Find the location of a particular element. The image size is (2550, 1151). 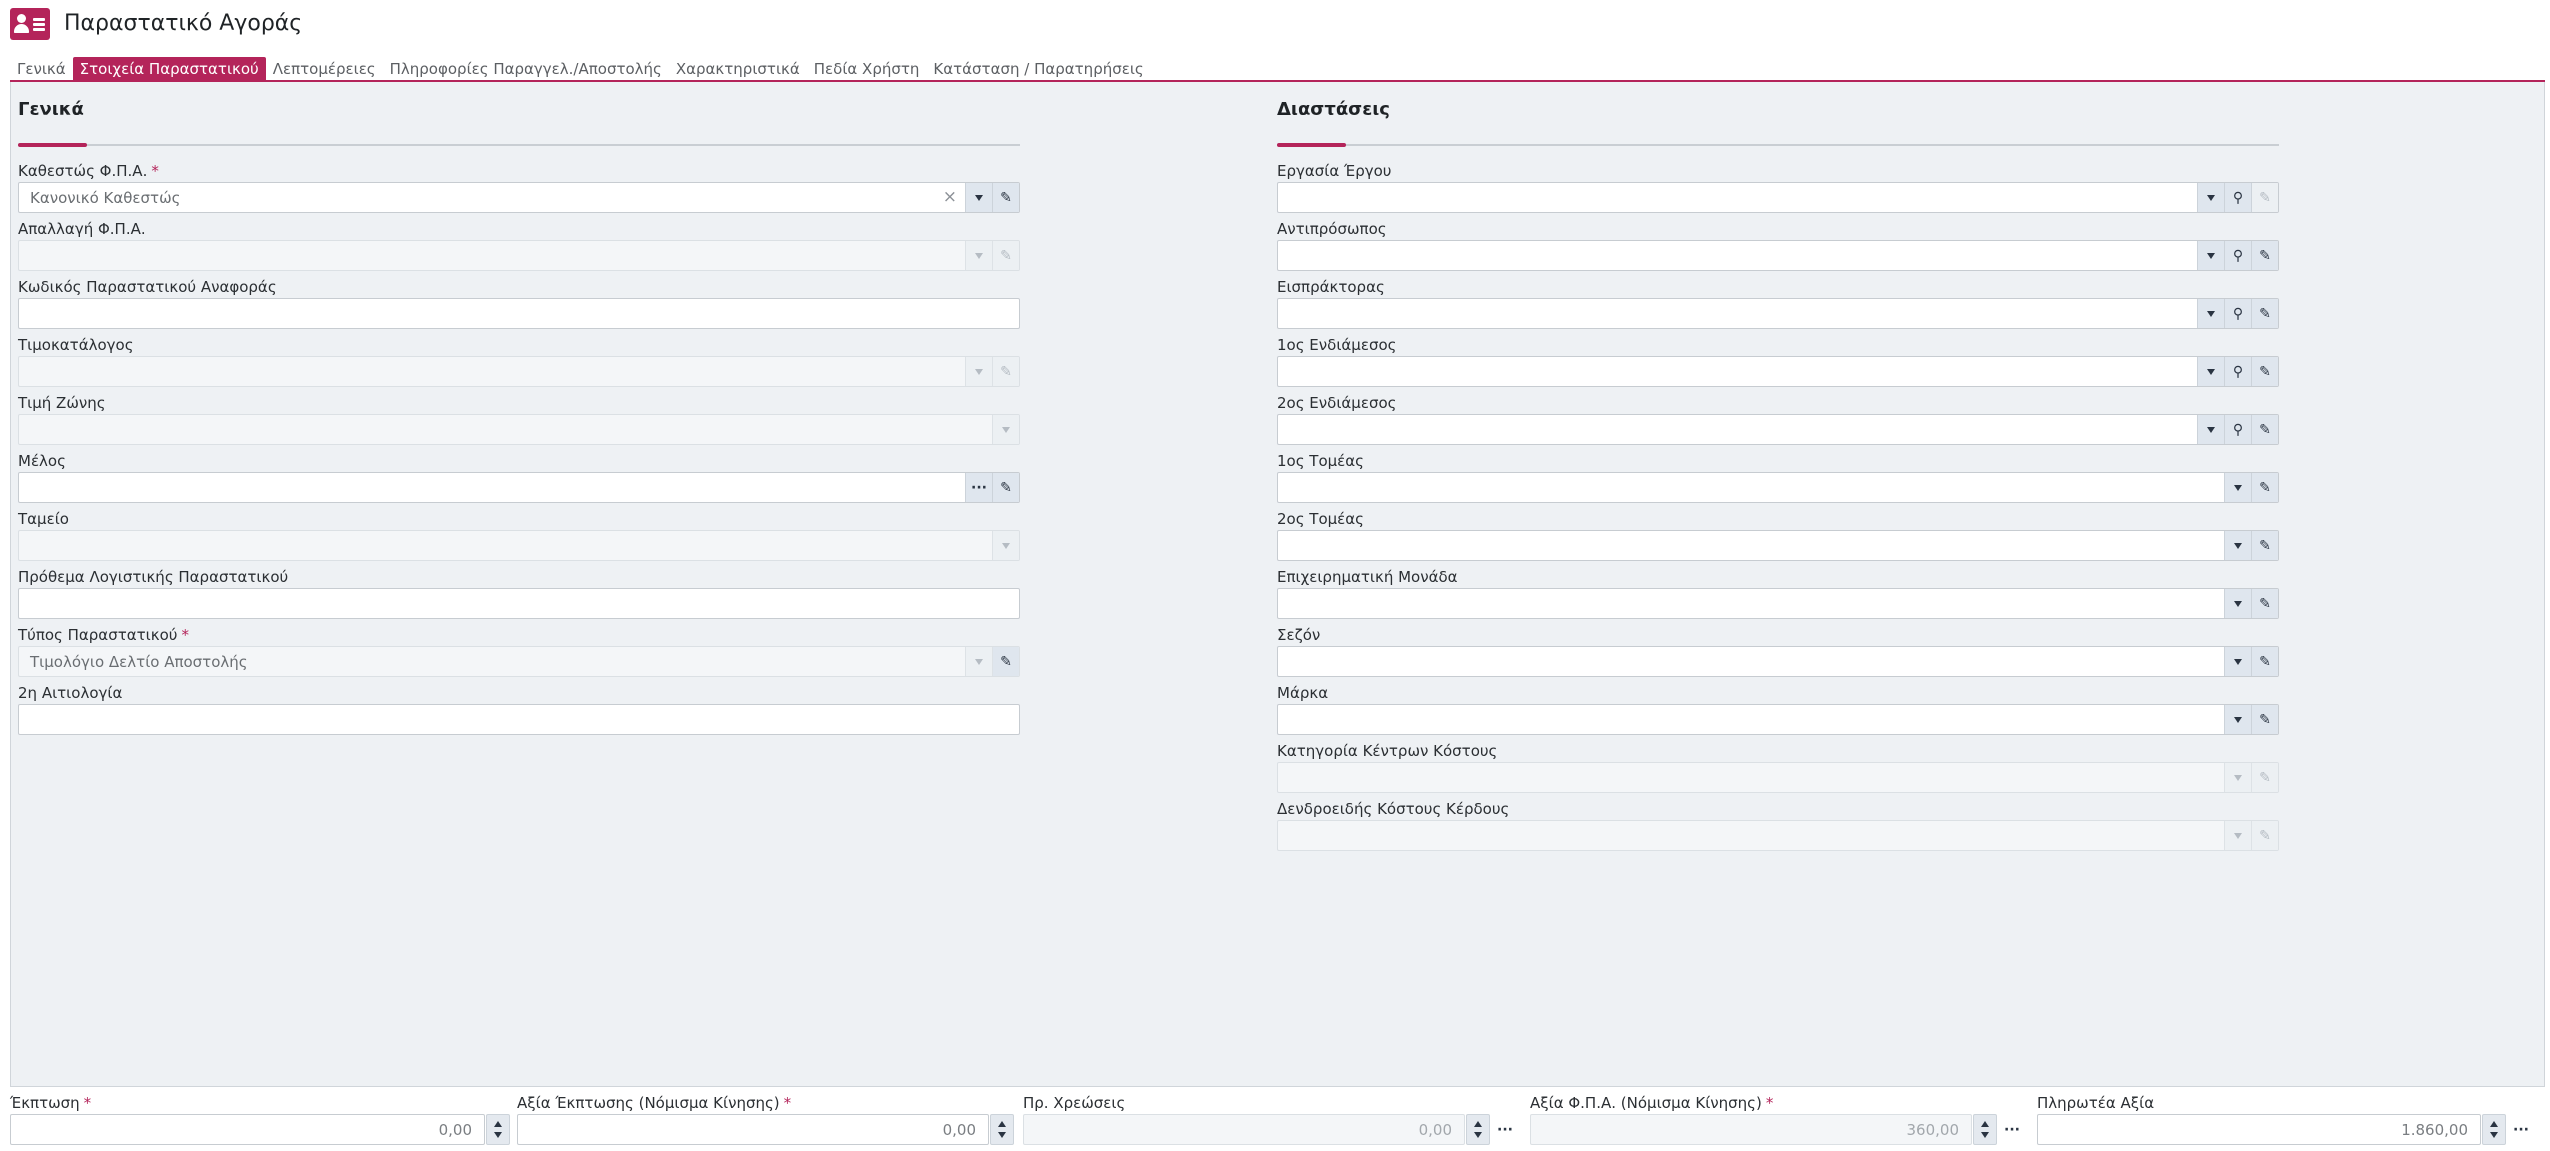

project-task-select: ⚲ ✎ is located at coordinates (1778, 197).